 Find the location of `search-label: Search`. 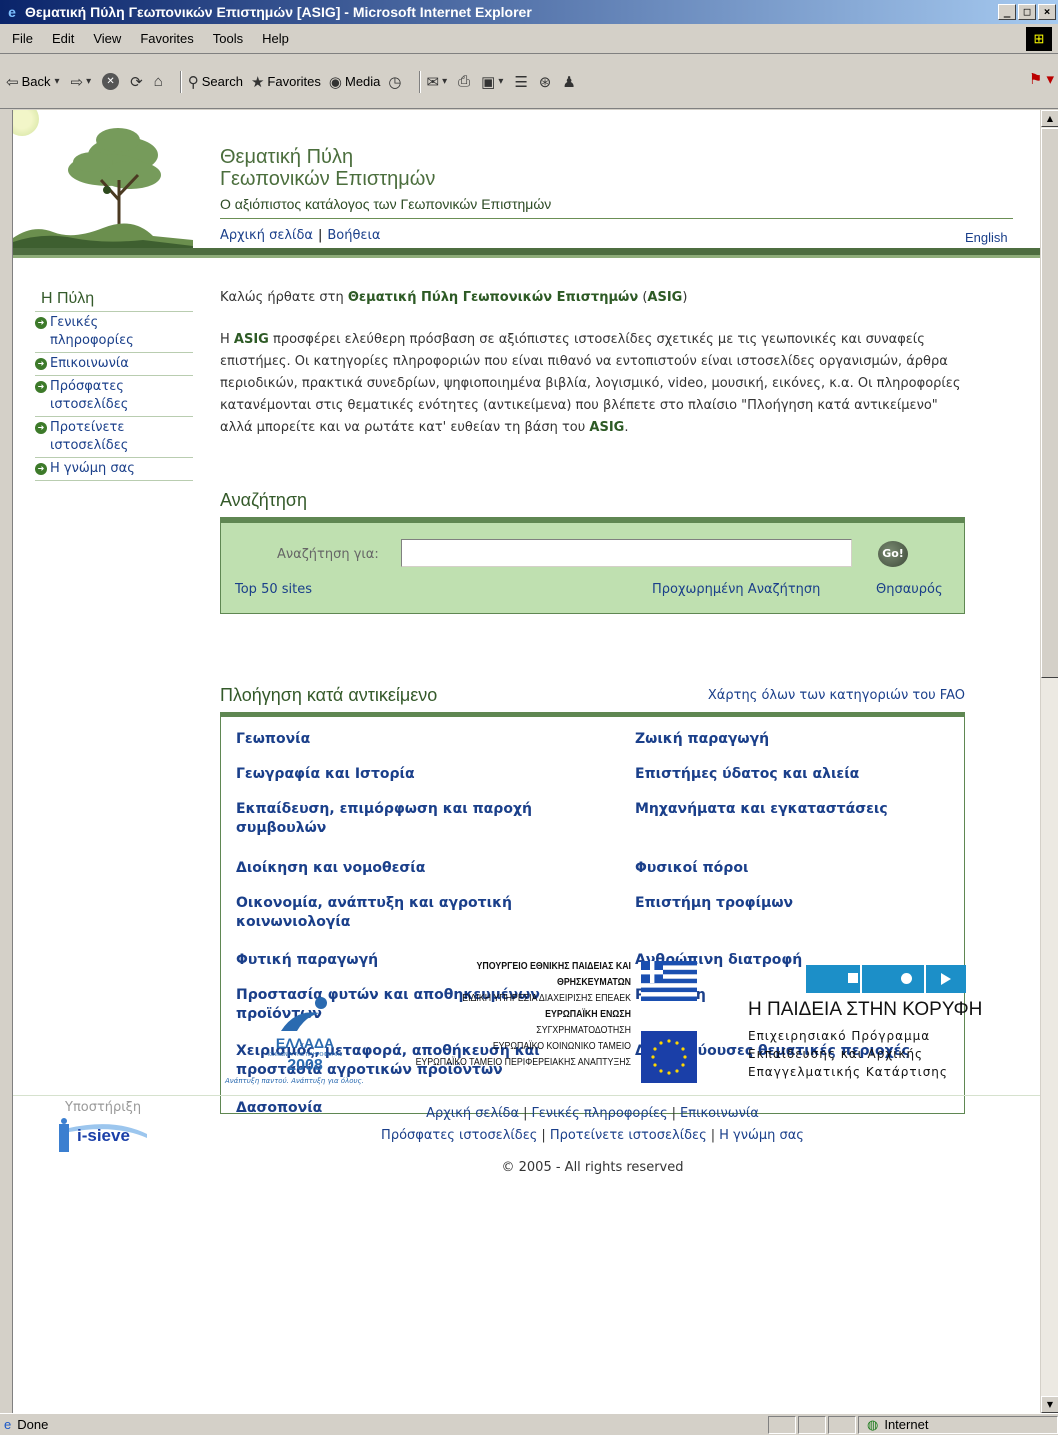

search-label: Search is located at coordinates (222, 81).